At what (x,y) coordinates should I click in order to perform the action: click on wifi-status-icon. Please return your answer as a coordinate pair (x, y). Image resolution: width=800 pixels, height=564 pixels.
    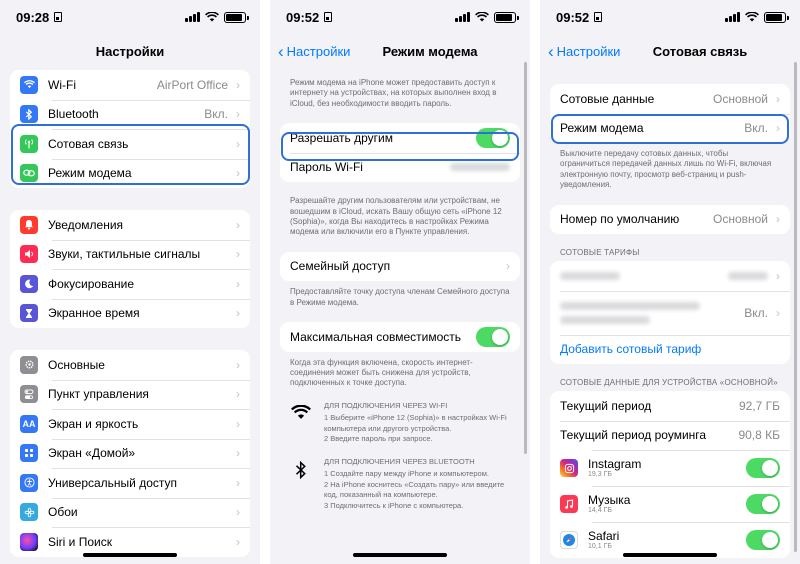
    Looking at the image, I should click on (212, 17).